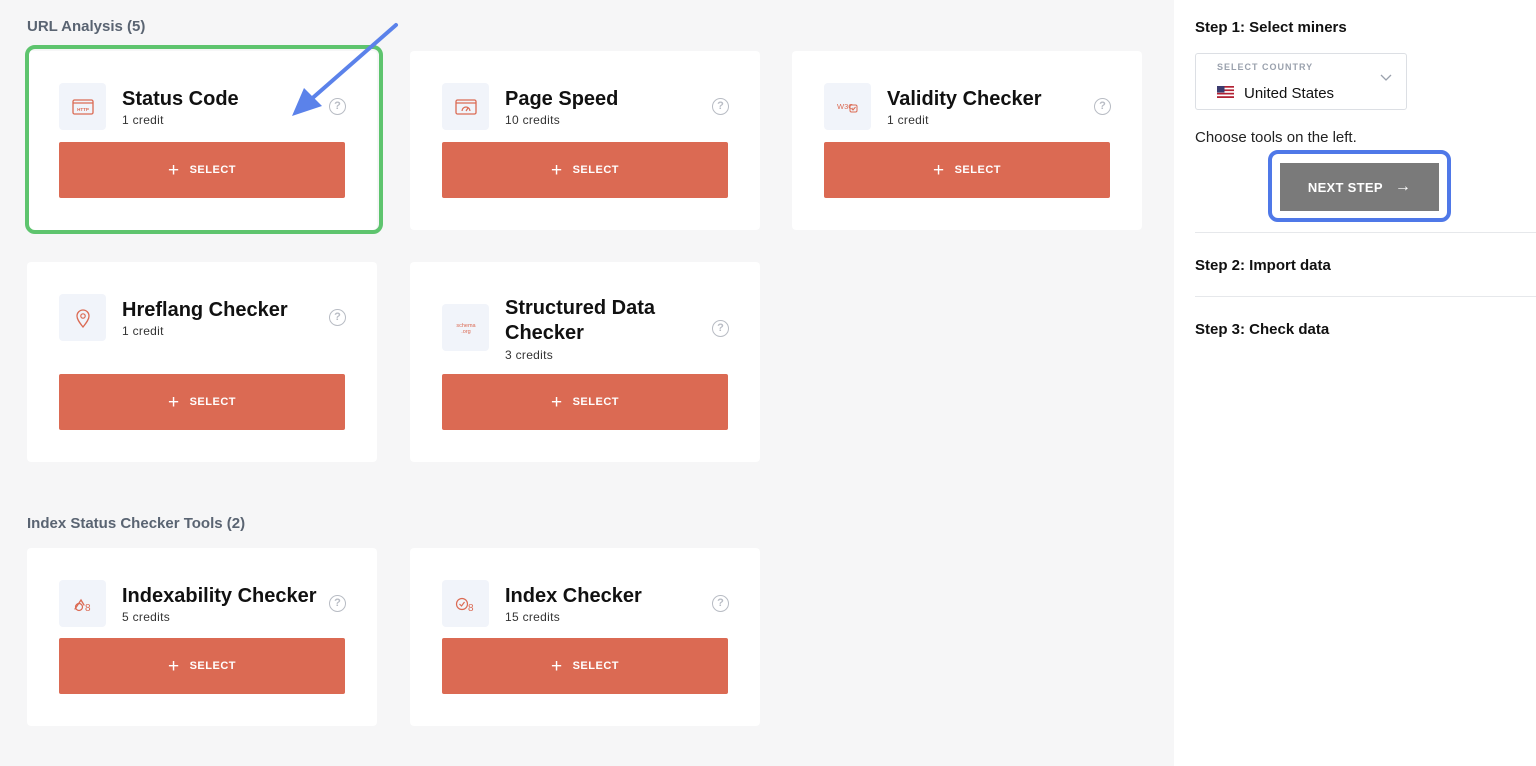 This screenshot has height=766, width=1536. I want to click on select-button-hreflang-checker: + SELECT, so click(202, 402).